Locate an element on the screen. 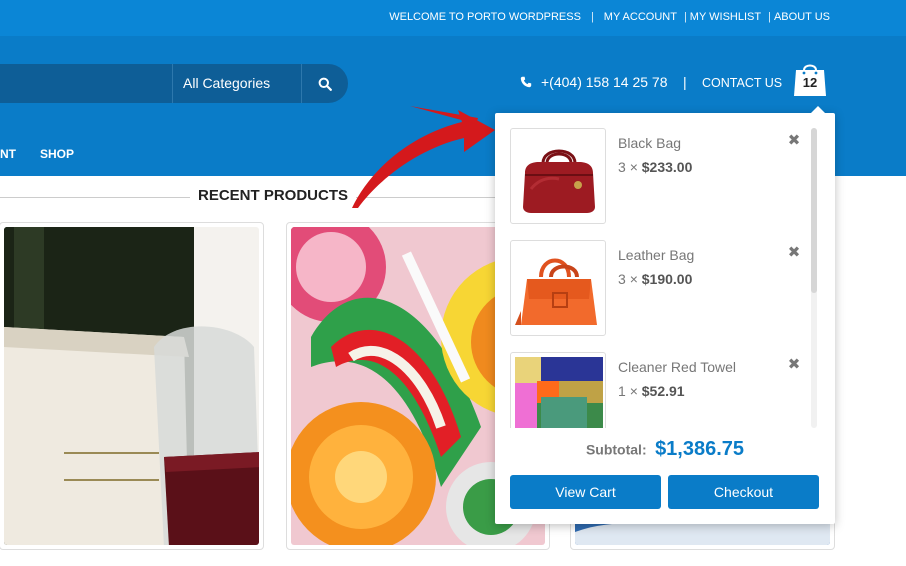  cart-item-qty: 3 × $233.00 is located at coordinates (655, 167).